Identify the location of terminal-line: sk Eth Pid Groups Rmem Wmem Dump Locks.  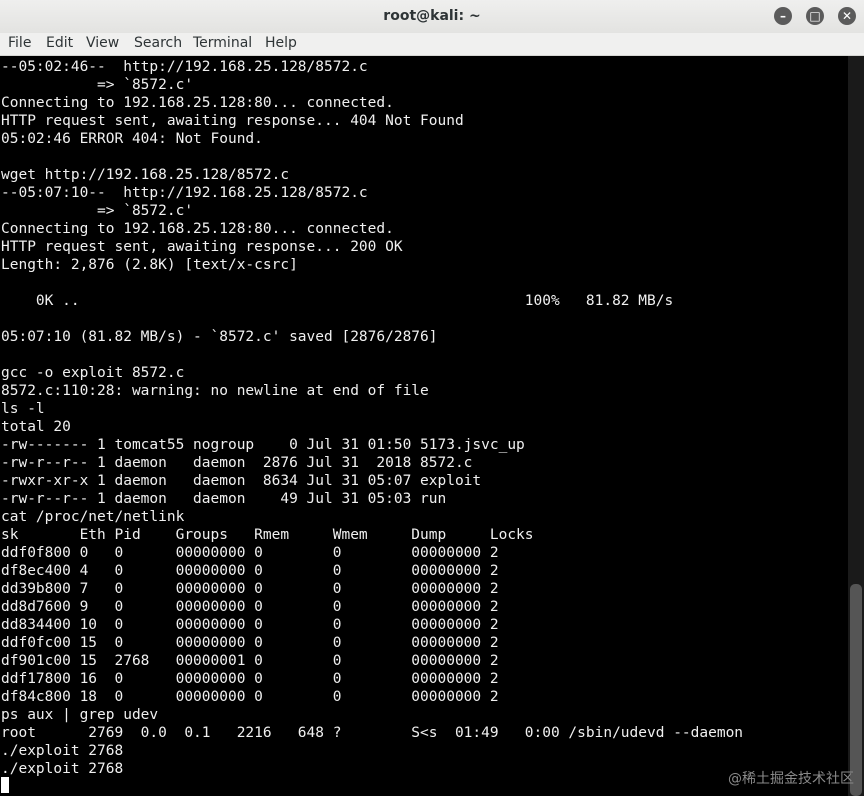
(267, 535).